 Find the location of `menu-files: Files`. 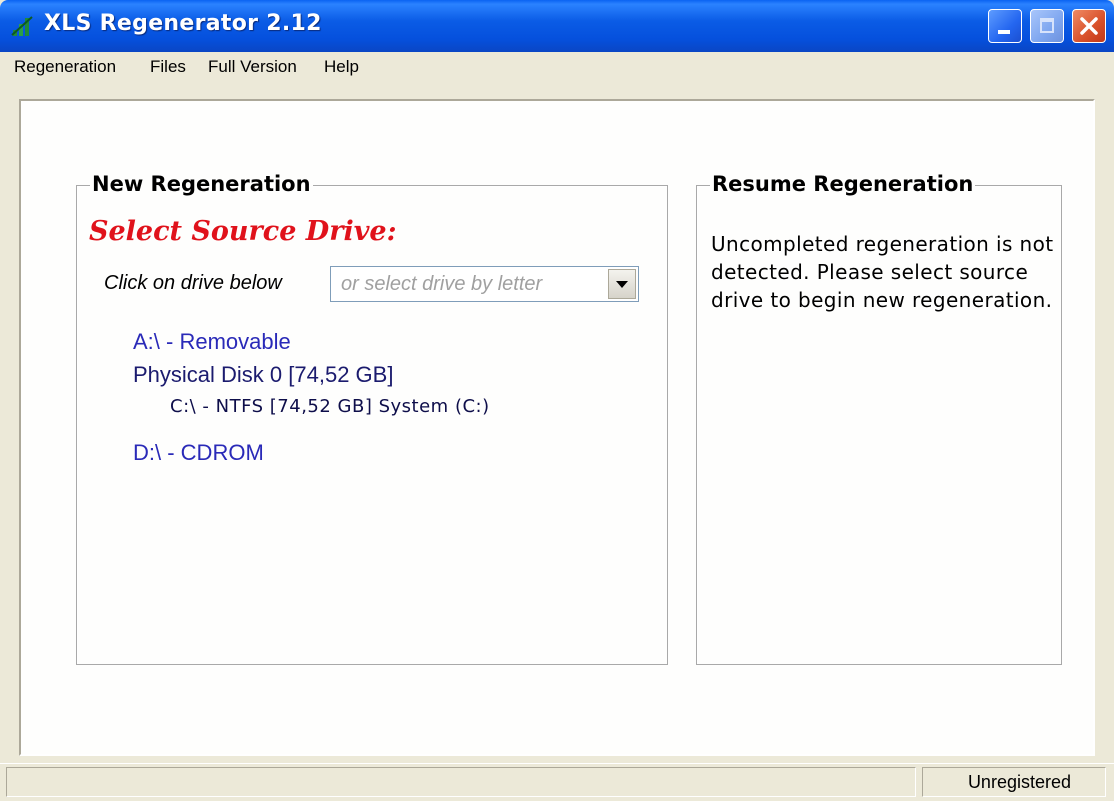

menu-files: Files is located at coordinates (168, 67).